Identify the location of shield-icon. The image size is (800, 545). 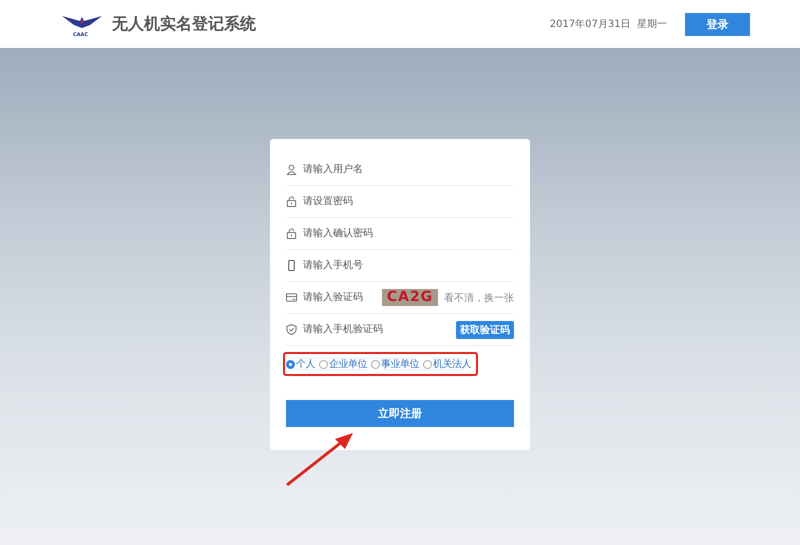
(291, 329).